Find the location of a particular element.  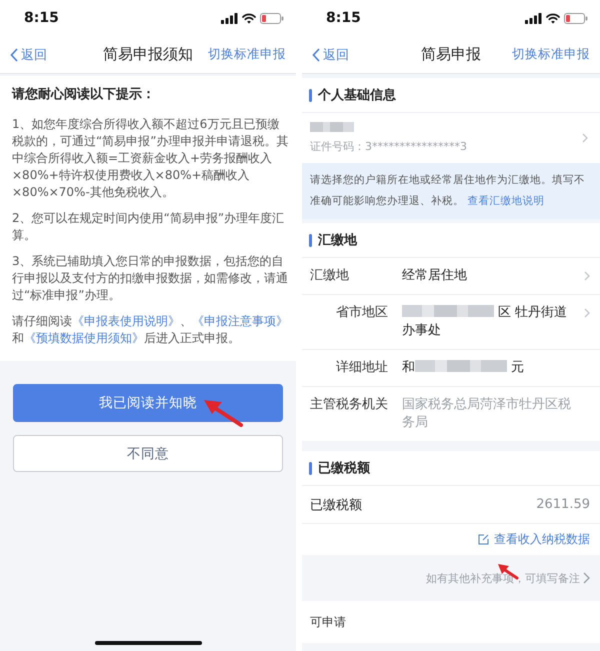

field-value: 经常居住地 is located at coordinates (435, 276).